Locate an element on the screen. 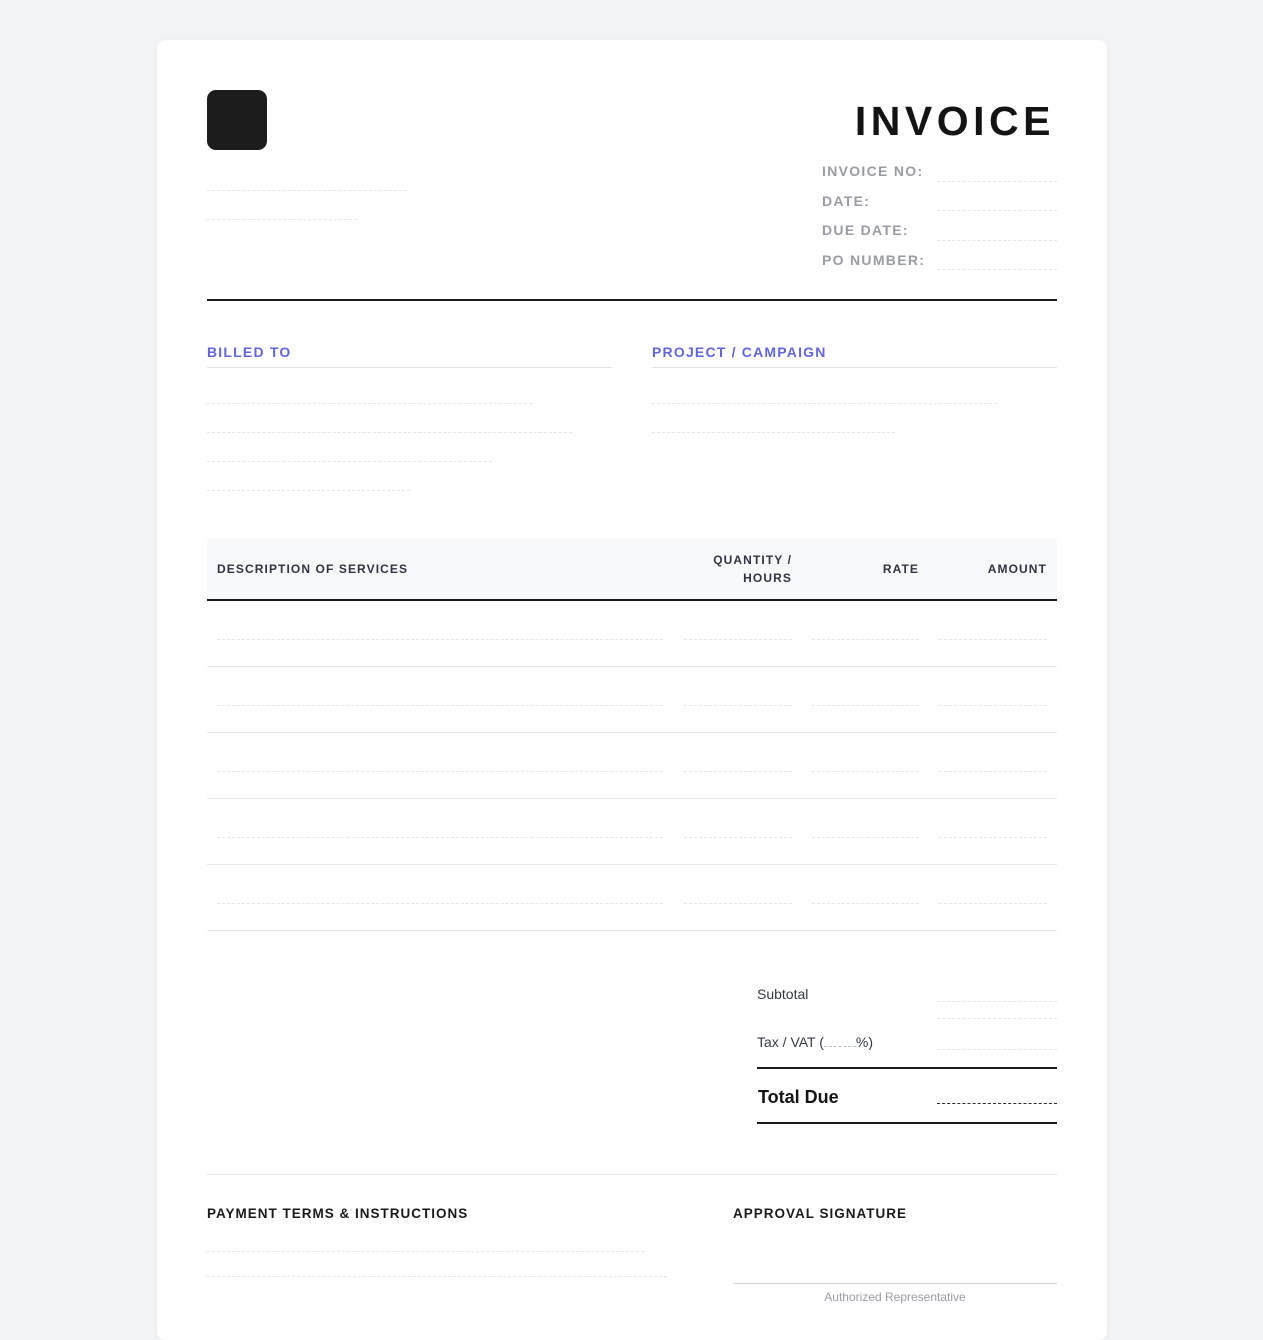 The height and width of the screenshot is (1340, 1263). header-divider is located at coordinates (632, 300).